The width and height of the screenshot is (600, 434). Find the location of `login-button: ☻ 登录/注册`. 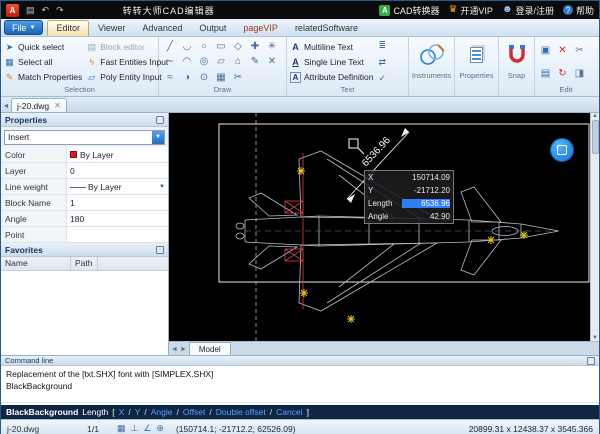

login-button: ☻ 登录/注册 is located at coordinates (528, 10).